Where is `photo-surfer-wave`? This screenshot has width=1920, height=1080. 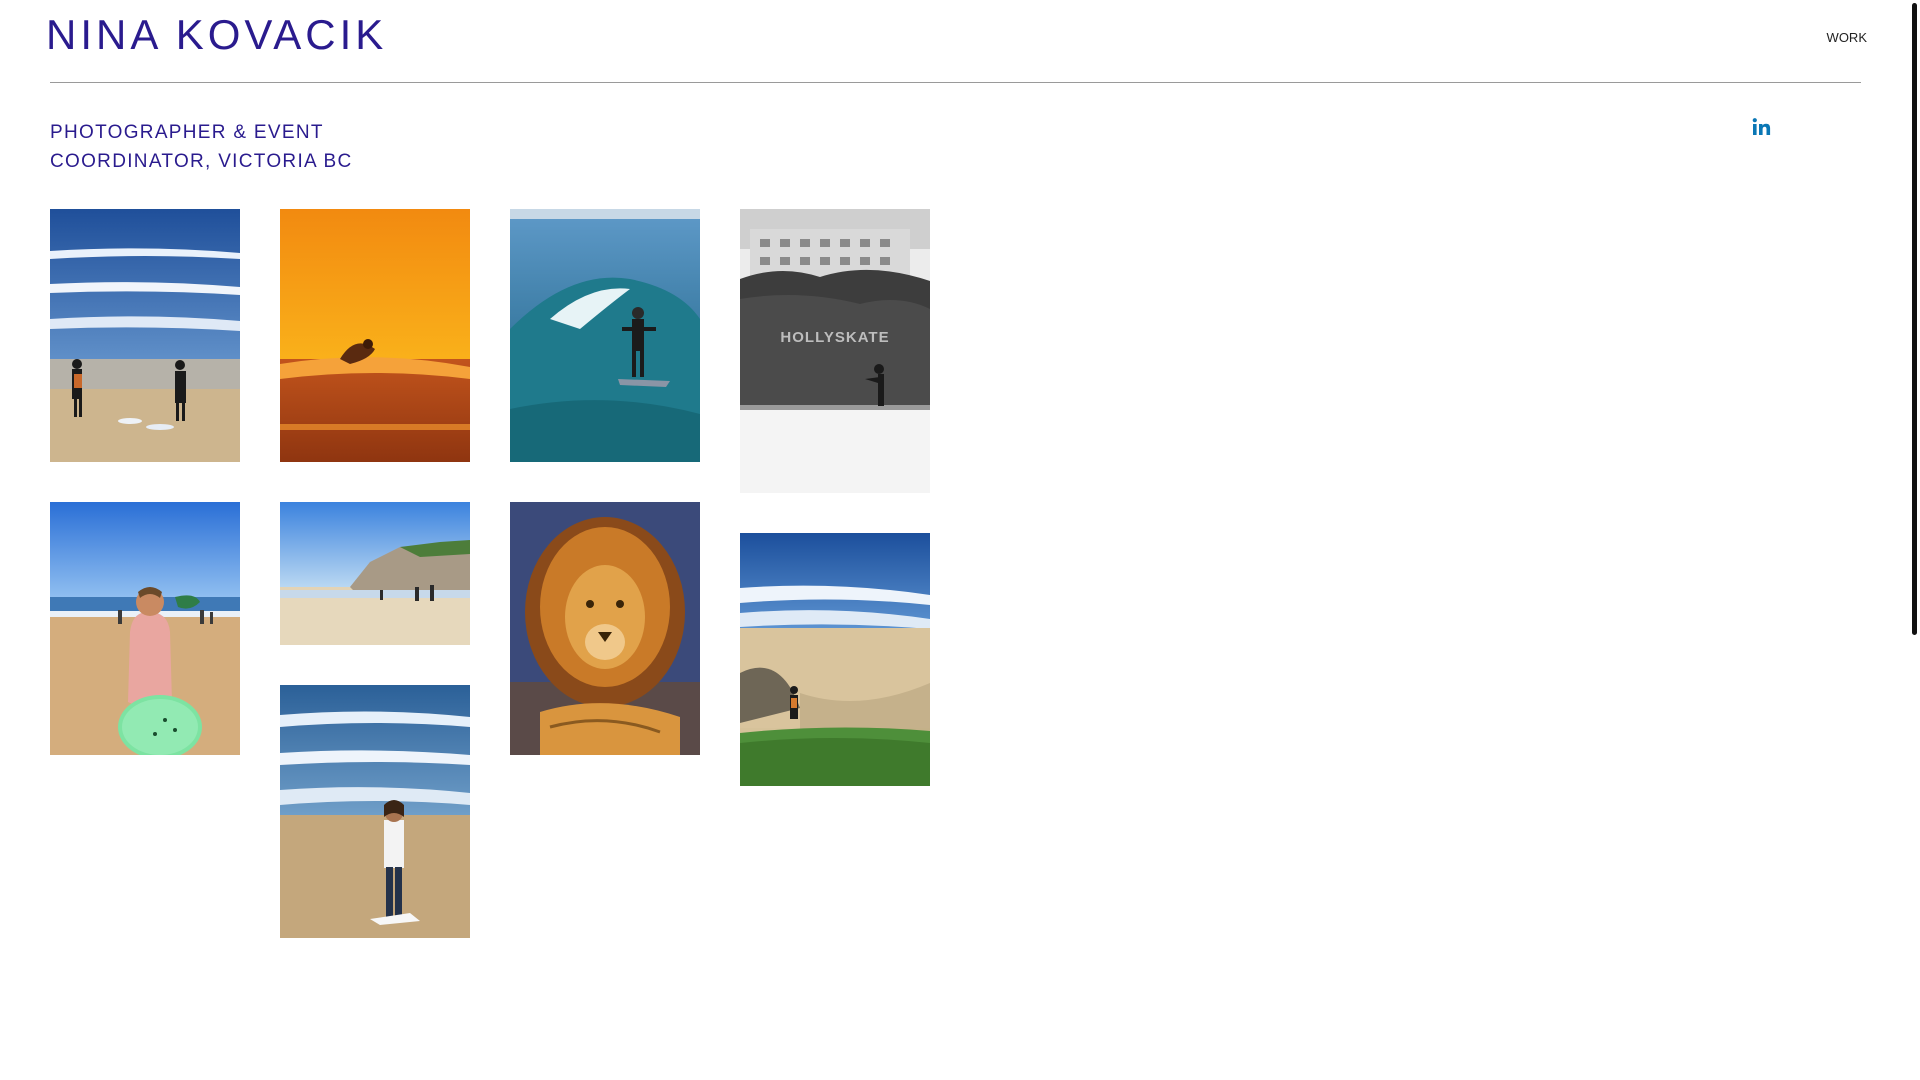
photo-surfer-wave is located at coordinates (605, 335).